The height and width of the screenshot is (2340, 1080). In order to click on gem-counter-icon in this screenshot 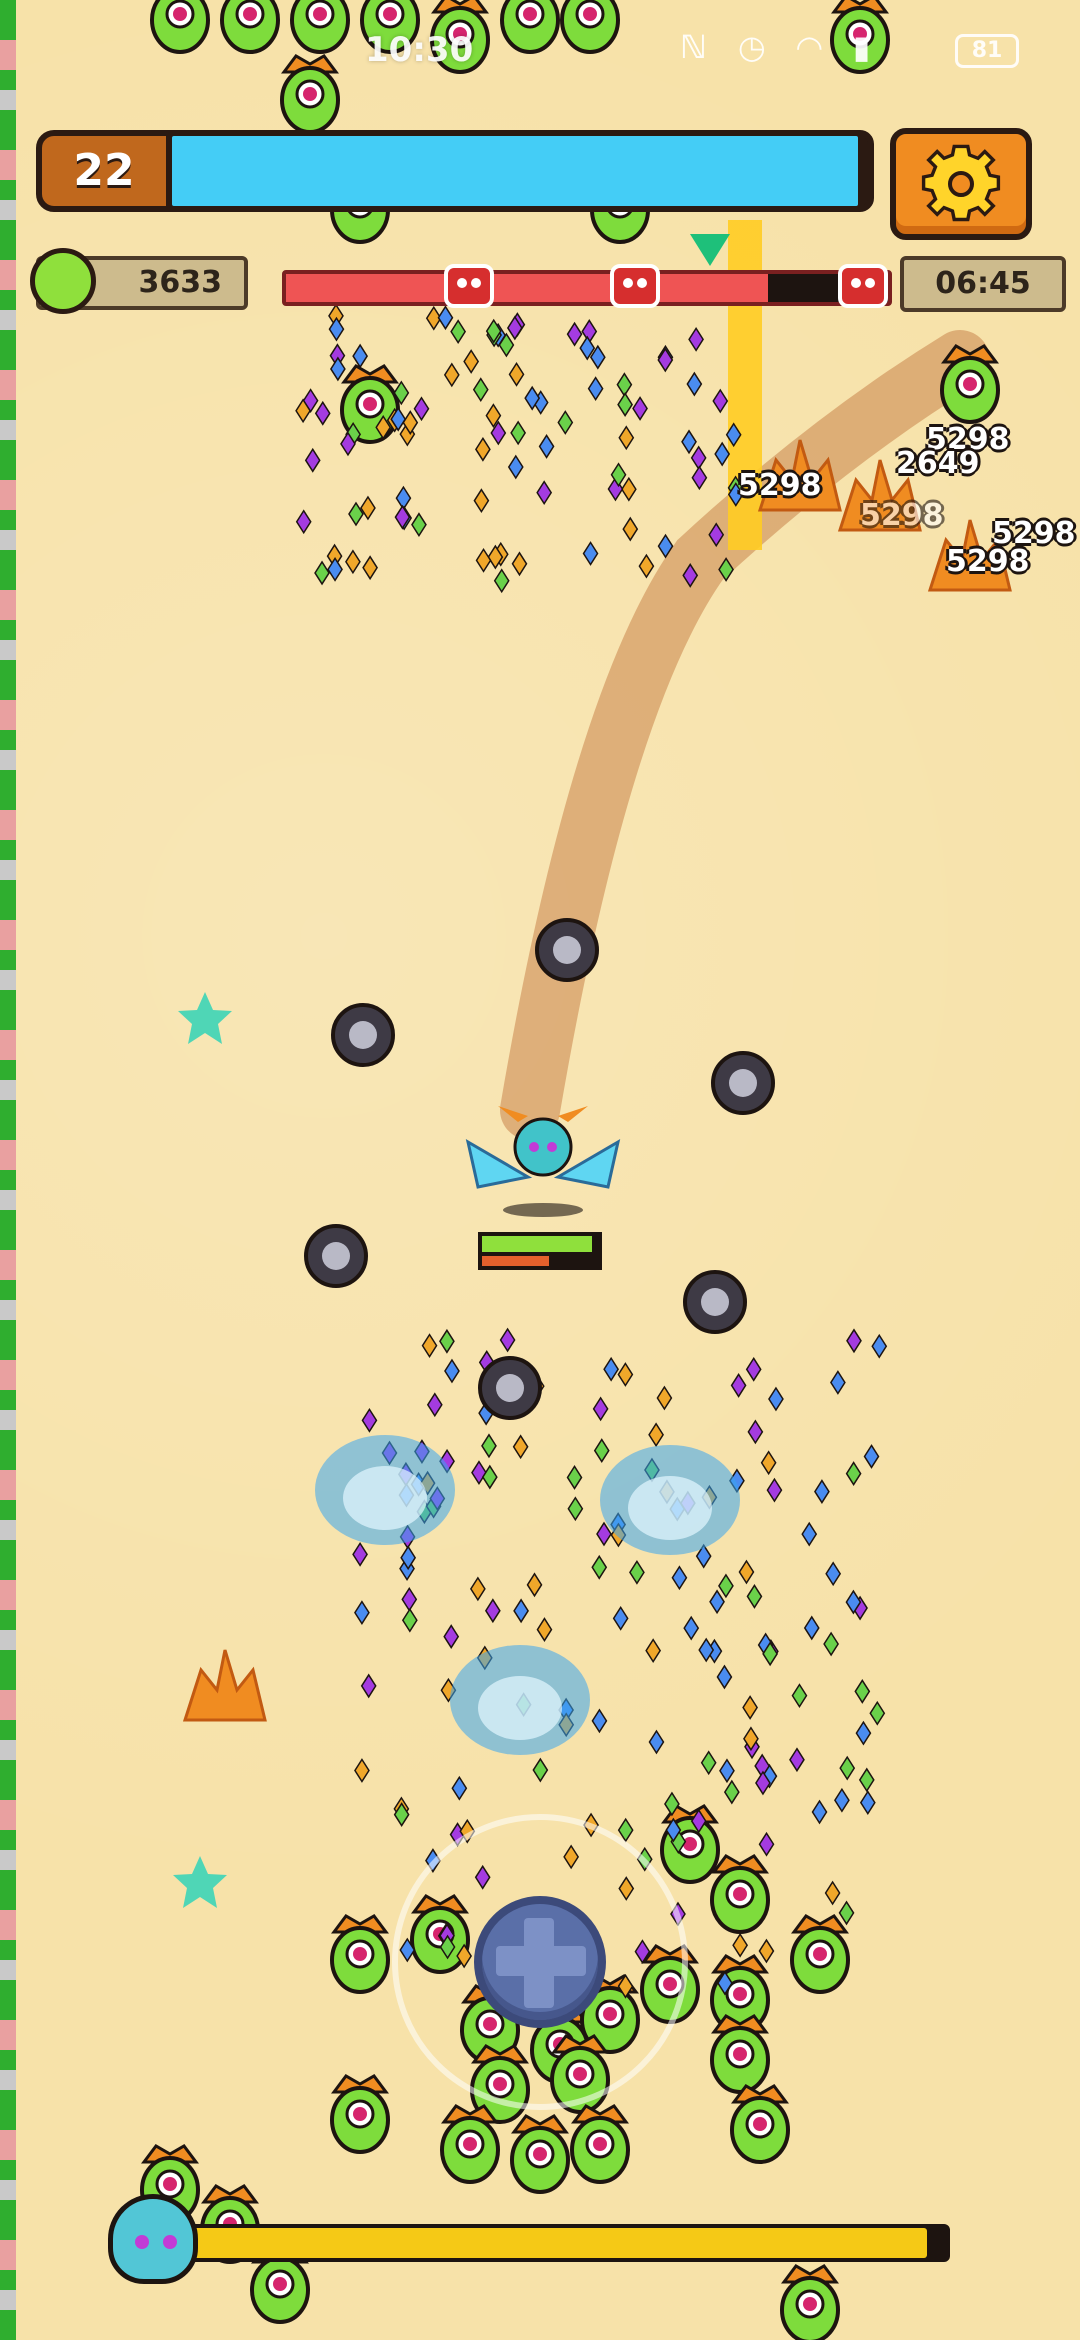, I will do `click(63, 281)`.